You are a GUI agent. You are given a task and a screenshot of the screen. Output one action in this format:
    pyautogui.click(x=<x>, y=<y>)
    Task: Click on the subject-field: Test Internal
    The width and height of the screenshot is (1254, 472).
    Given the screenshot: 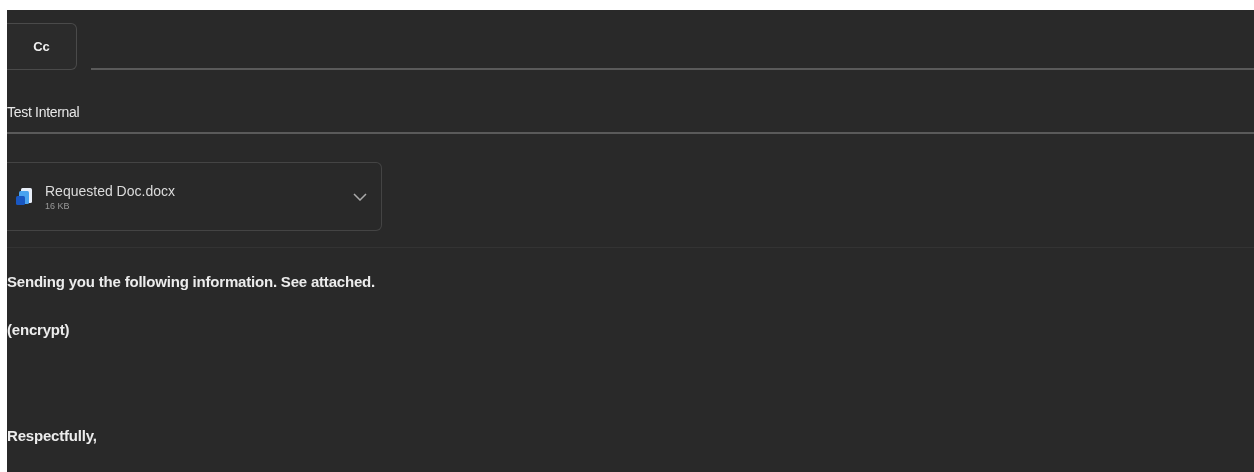 What is the action you would take?
    pyautogui.click(x=630, y=119)
    